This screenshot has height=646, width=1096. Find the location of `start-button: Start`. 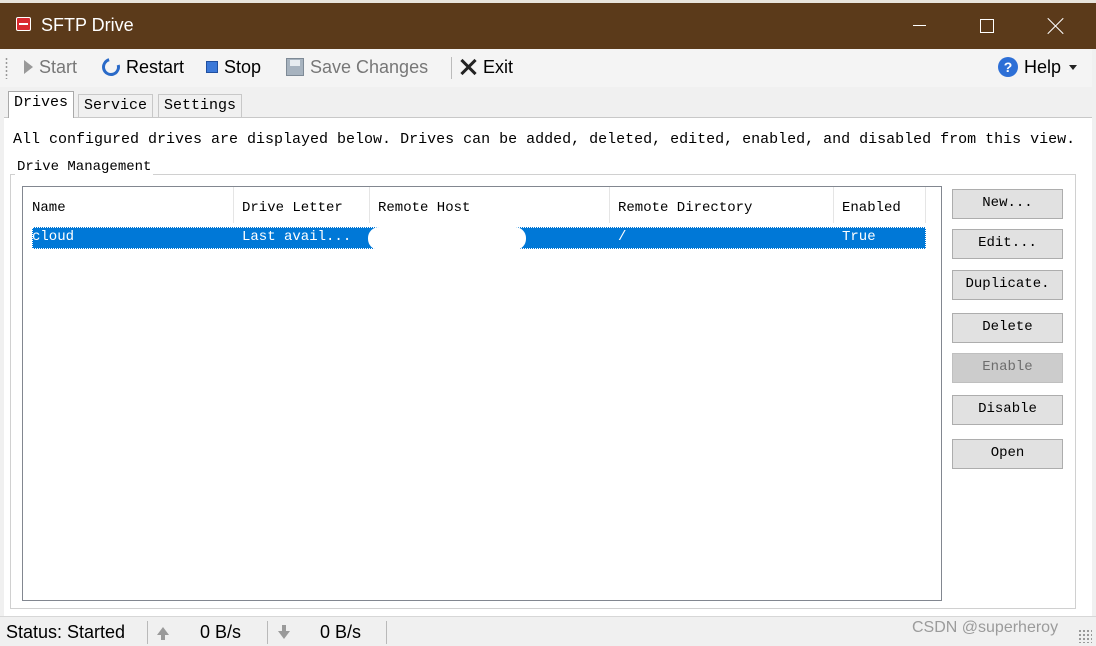

start-button: Start is located at coordinates (48, 67).